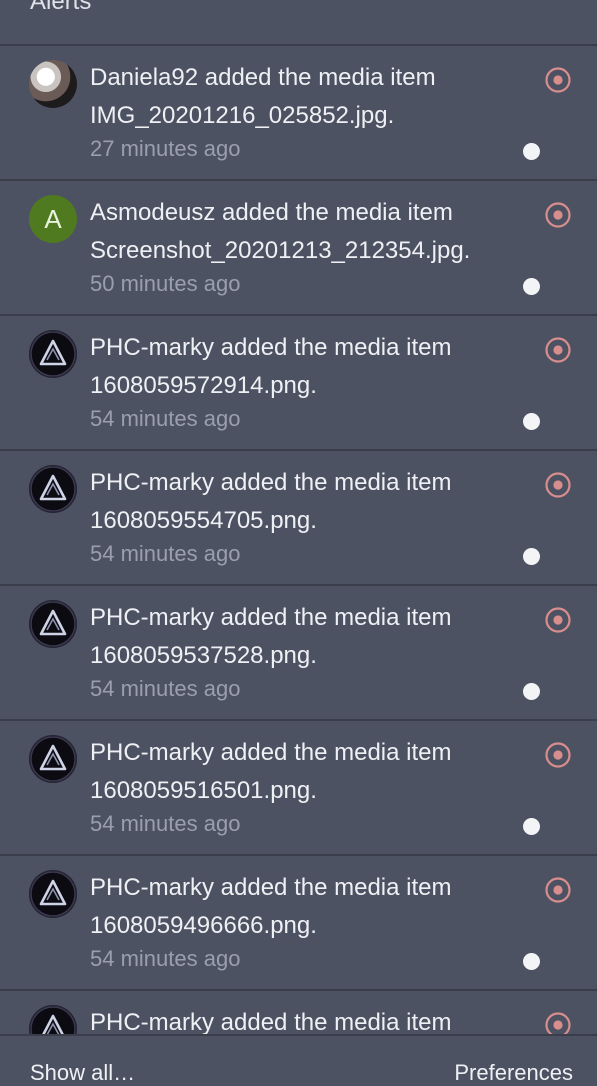 The width and height of the screenshot is (597, 1086). I want to click on alerts-title: Alerts, so click(61, 7).